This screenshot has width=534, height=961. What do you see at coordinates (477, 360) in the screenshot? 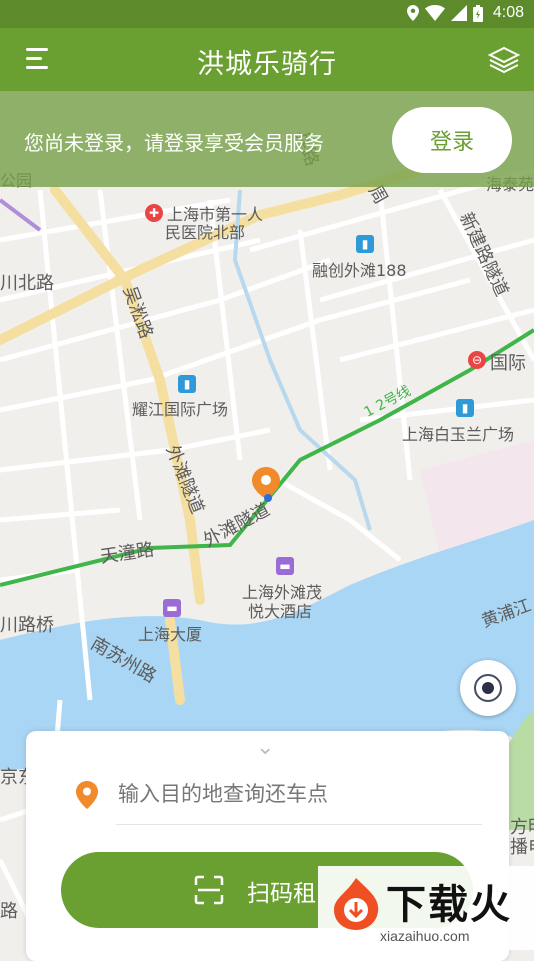
I see `metro-icon: ⊖` at bounding box center [477, 360].